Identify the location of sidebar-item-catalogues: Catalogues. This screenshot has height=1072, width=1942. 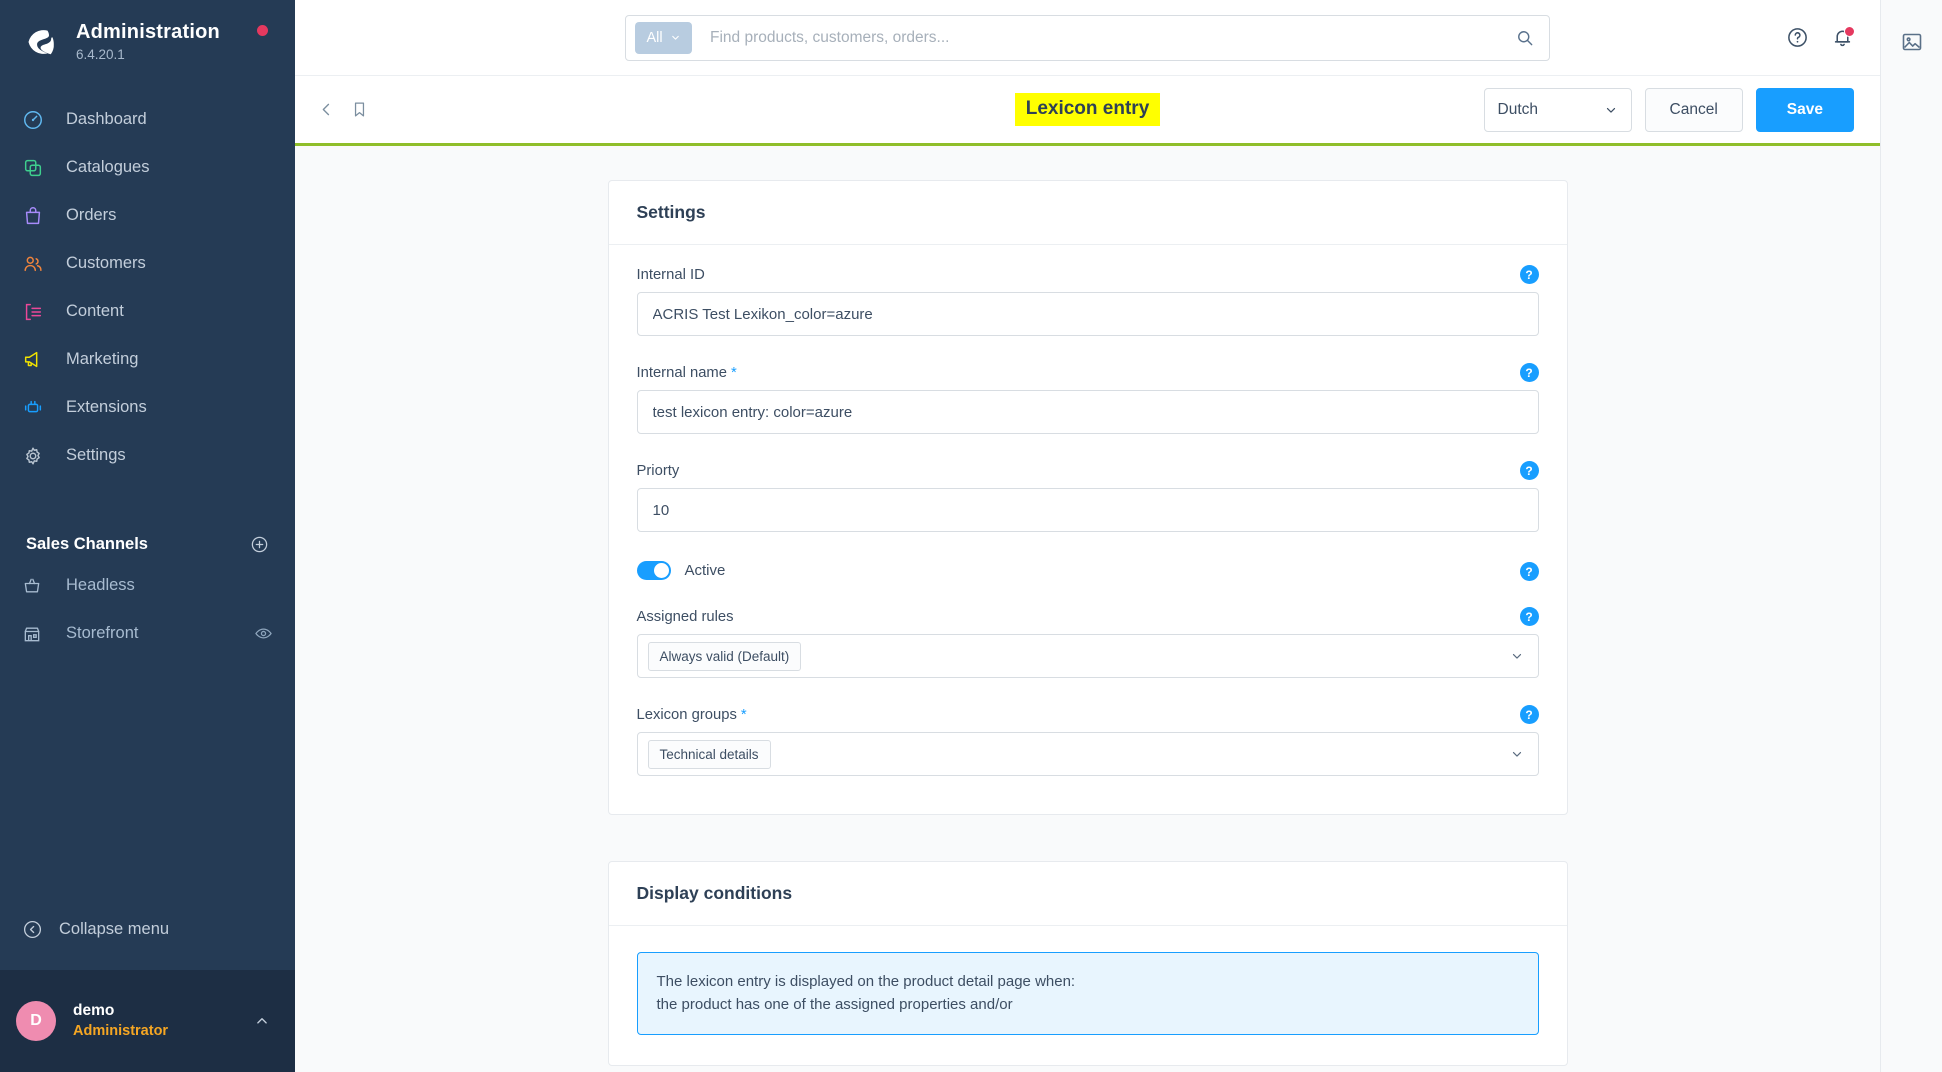
(147, 168).